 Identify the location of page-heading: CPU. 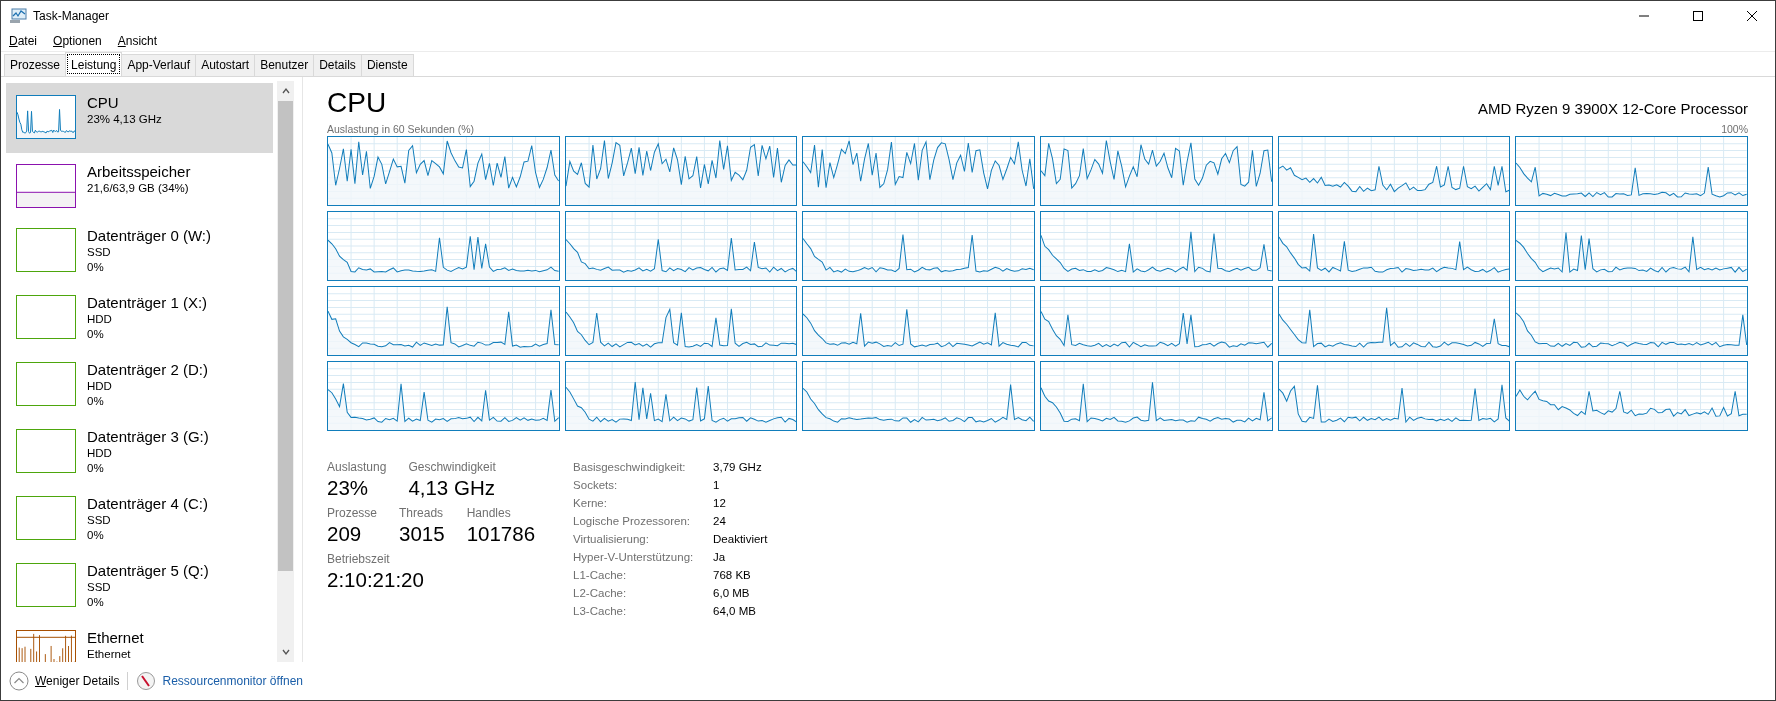
(357, 103).